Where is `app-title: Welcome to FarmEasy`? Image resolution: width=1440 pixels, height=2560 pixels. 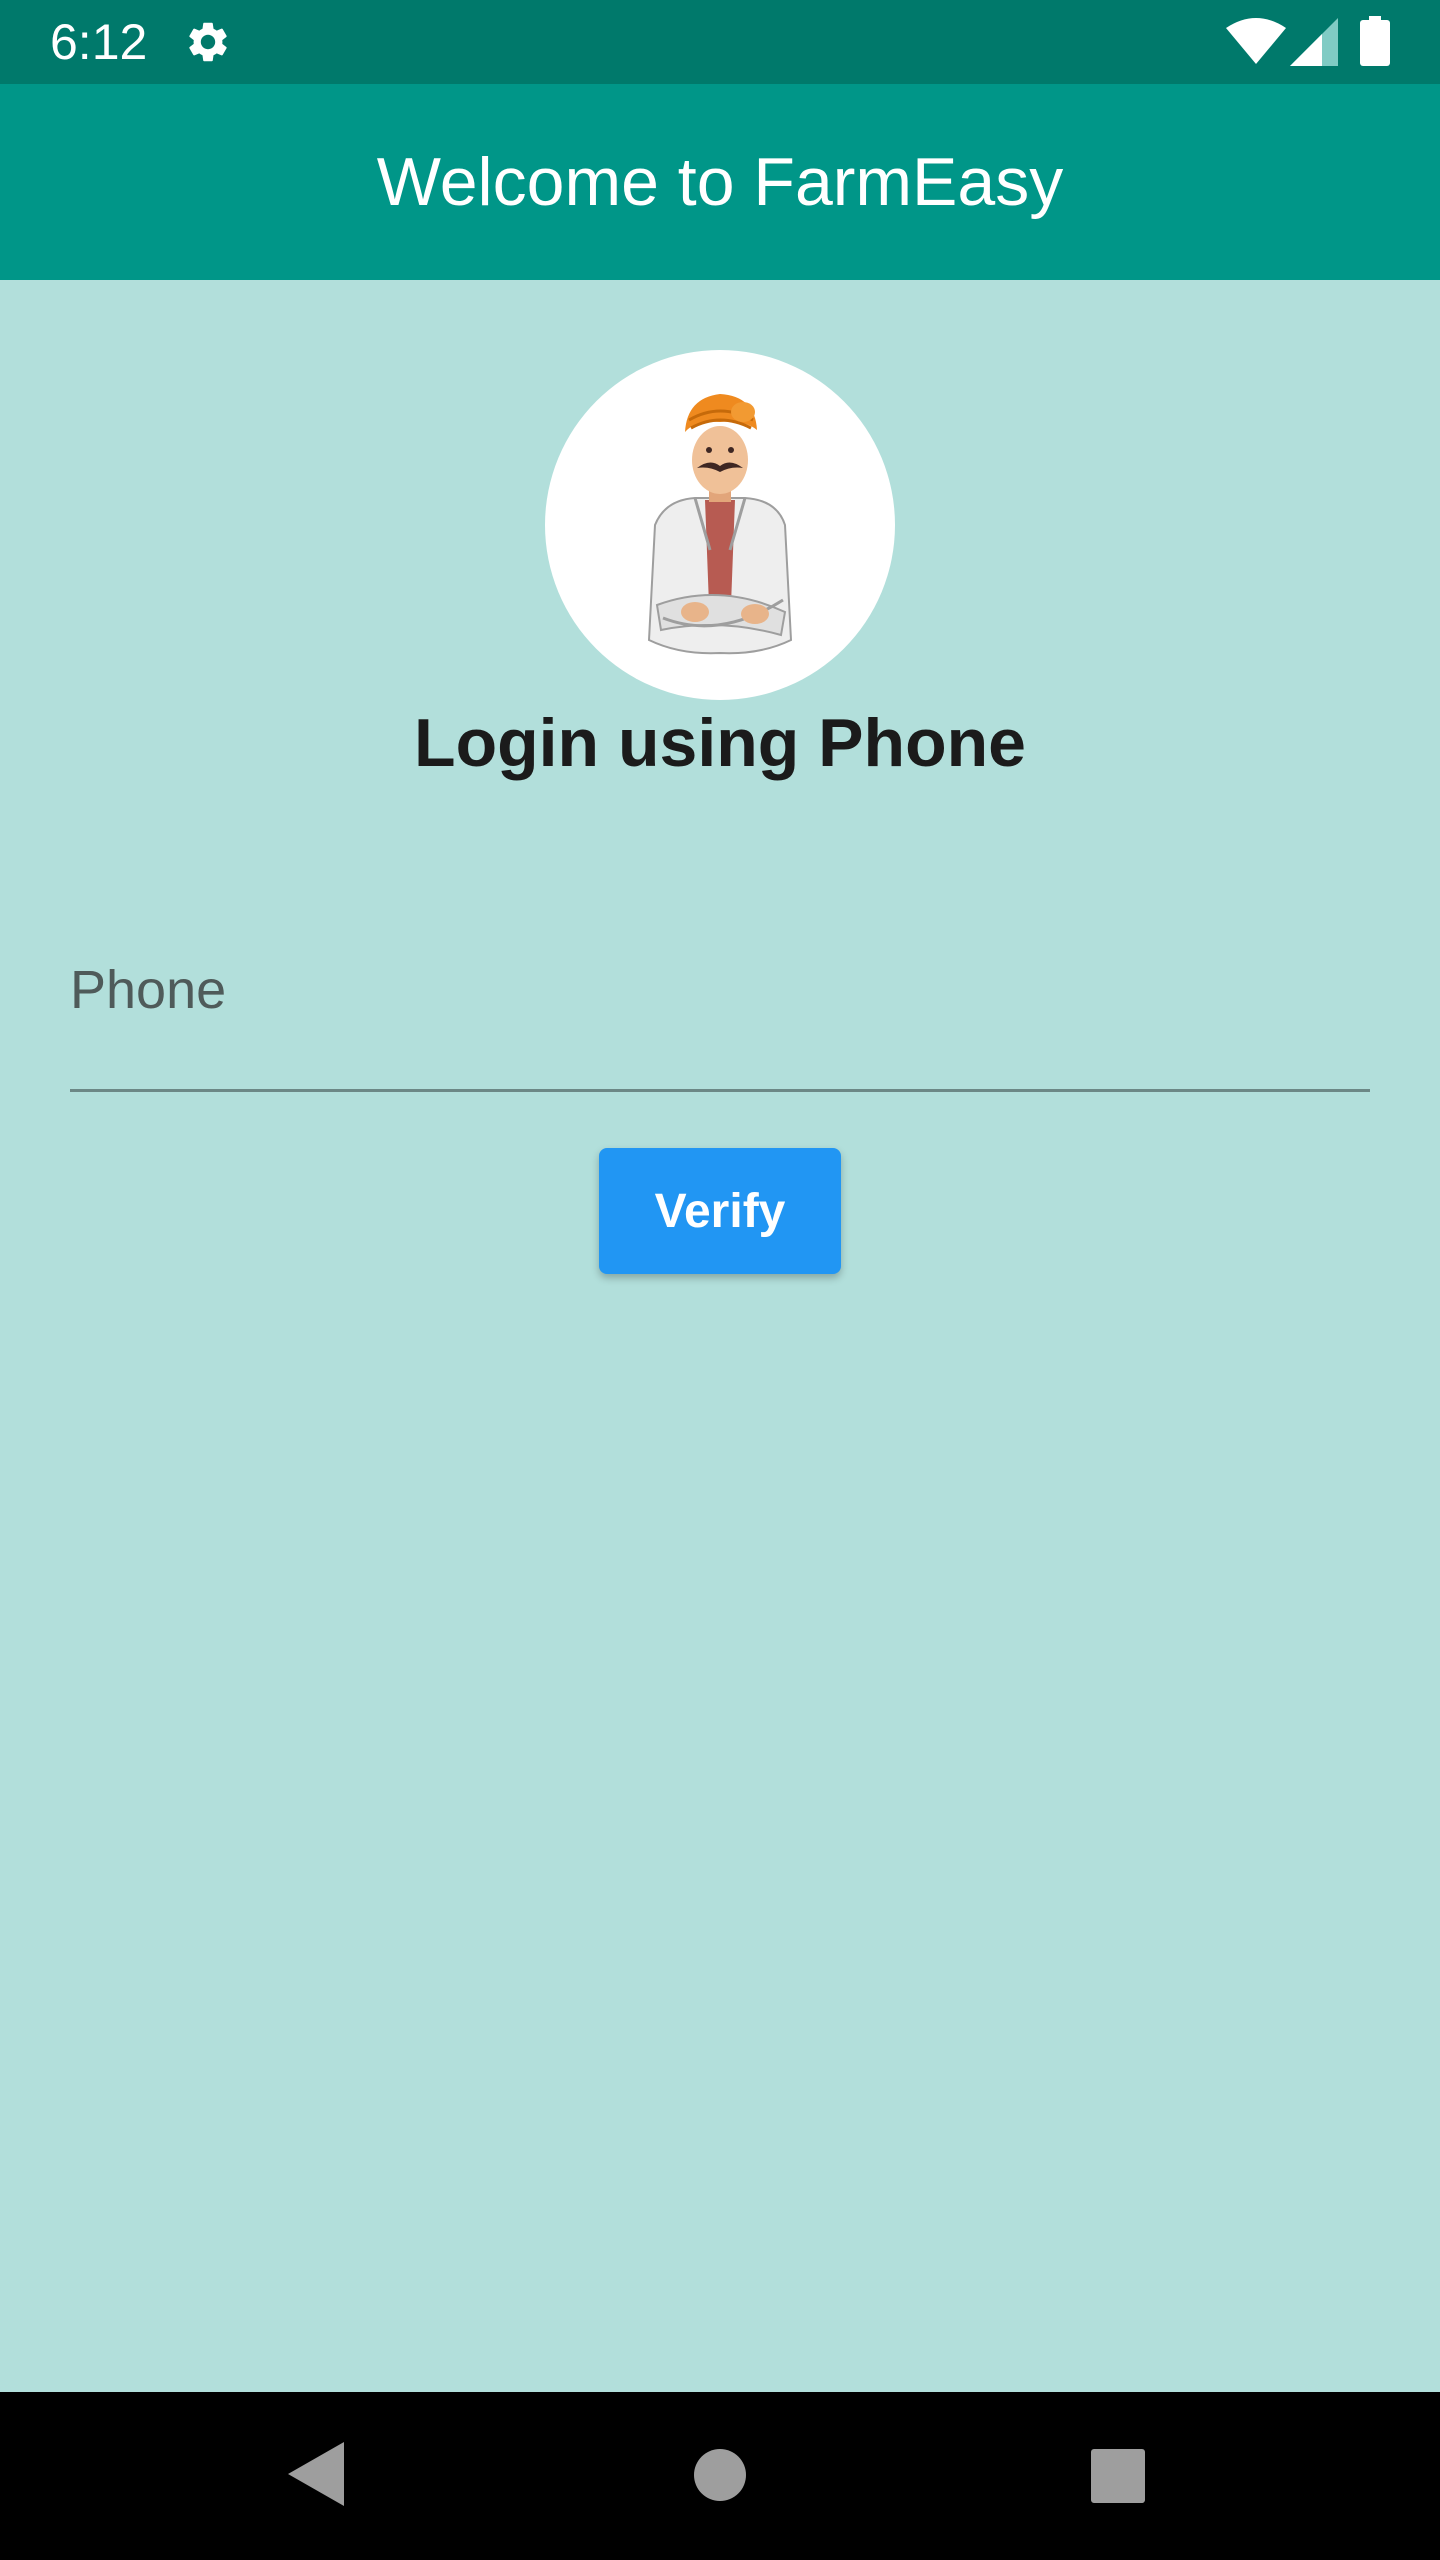
app-title: Welcome to FarmEasy is located at coordinates (720, 182).